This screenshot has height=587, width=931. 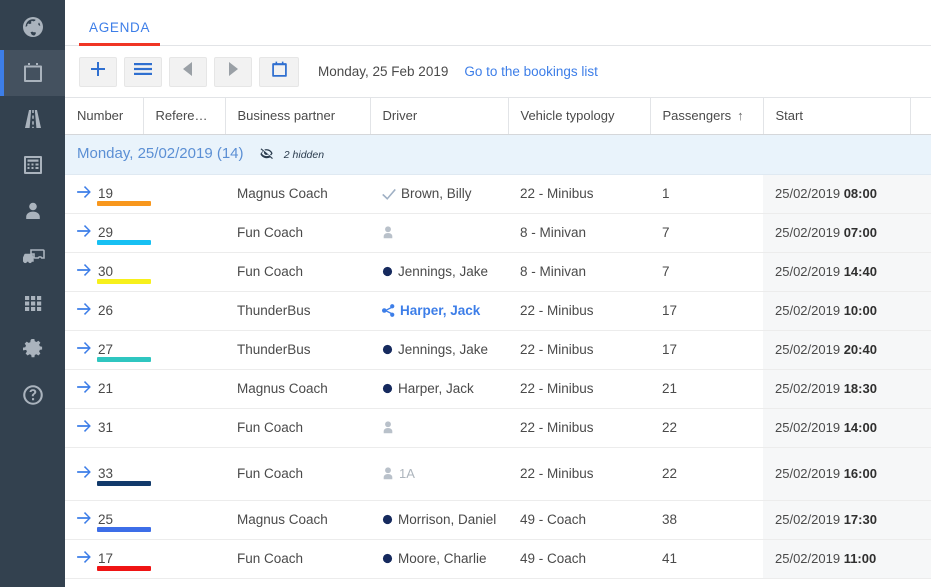 What do you see at coordinates (32, 257) in the screenshot?
I see `sidebar-item-fleet` at bounding box center [32, 257].